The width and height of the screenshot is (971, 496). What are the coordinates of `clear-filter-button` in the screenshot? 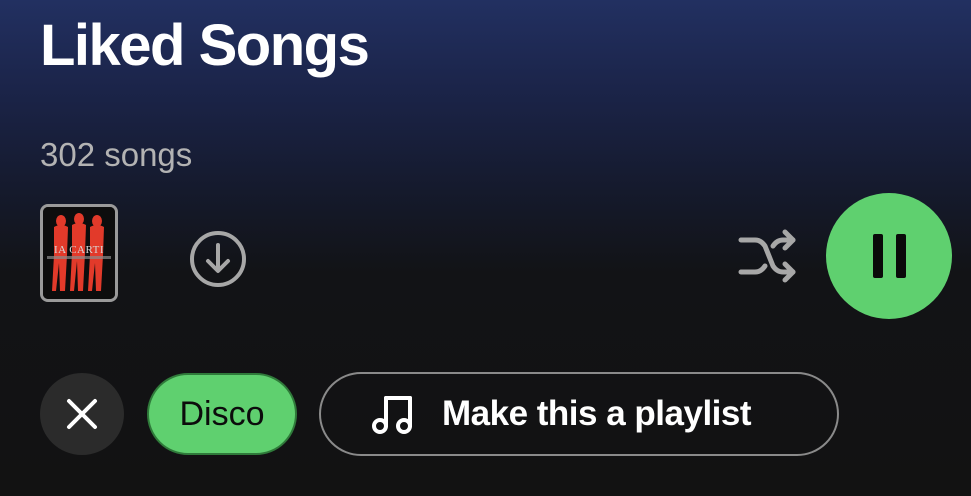 It's located at (82, 414).